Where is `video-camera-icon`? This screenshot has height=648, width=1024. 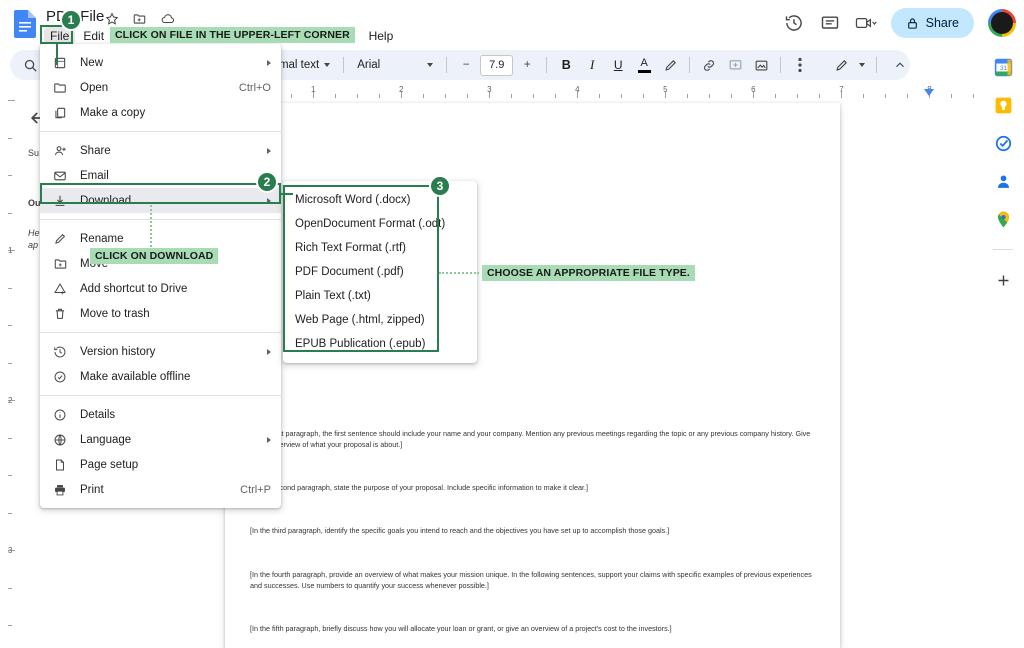 video-camera-icon is located at coordinates (866, 23).